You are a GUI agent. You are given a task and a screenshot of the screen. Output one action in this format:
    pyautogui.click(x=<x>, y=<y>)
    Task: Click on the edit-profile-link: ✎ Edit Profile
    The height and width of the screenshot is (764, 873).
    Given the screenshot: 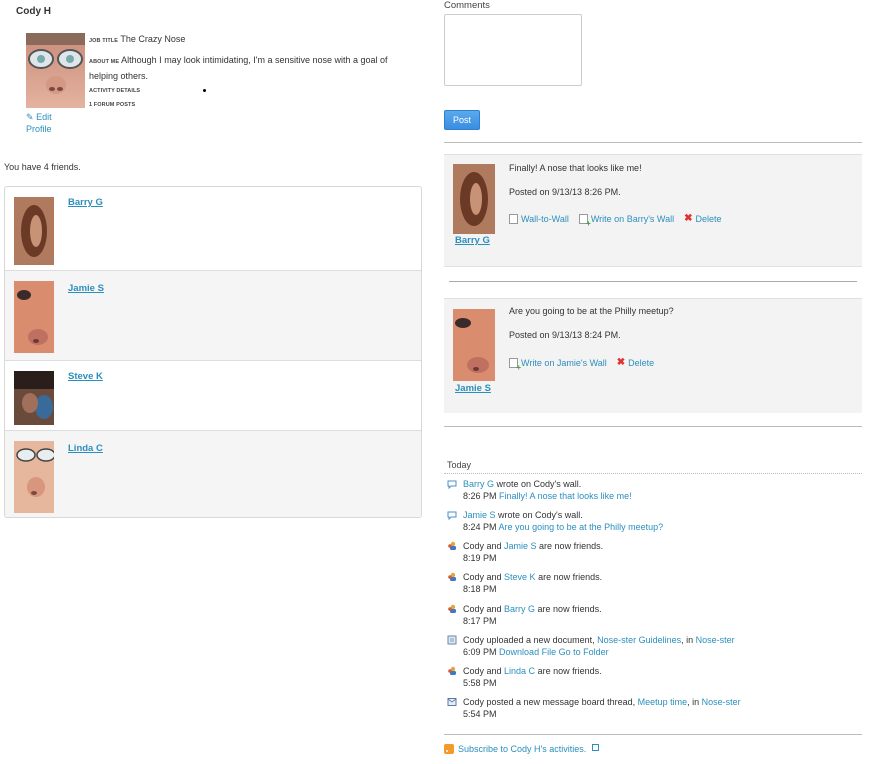 What is the action you would take?
    pyautogui.click(x=46, y=123)
    